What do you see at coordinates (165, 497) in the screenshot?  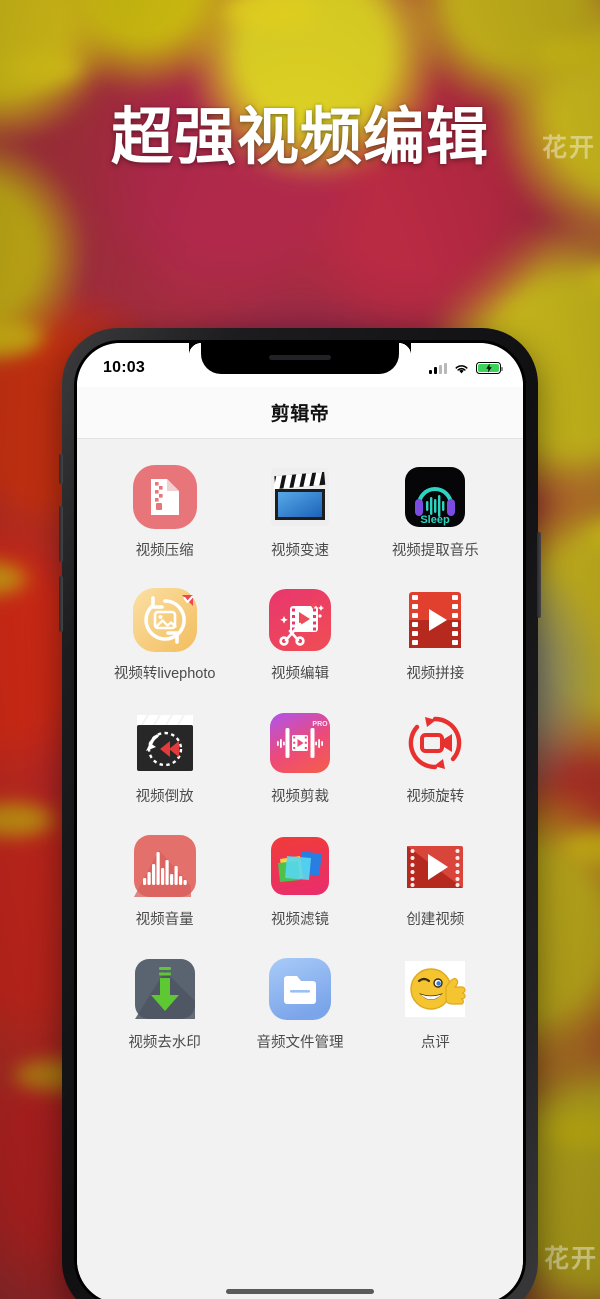 I see `video-compress-icon` at bounding box center [165, 497].